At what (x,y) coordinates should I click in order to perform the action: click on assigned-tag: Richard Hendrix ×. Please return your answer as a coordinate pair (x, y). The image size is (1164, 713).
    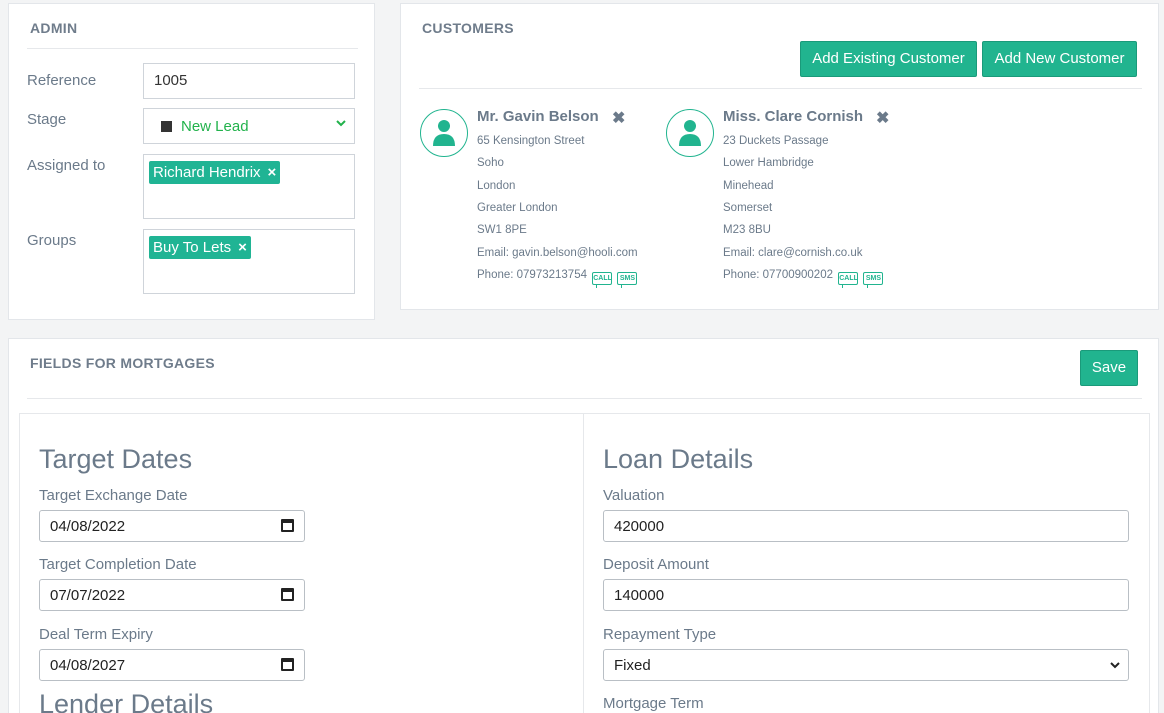
    Looking at the image, I should click on (215, 172).